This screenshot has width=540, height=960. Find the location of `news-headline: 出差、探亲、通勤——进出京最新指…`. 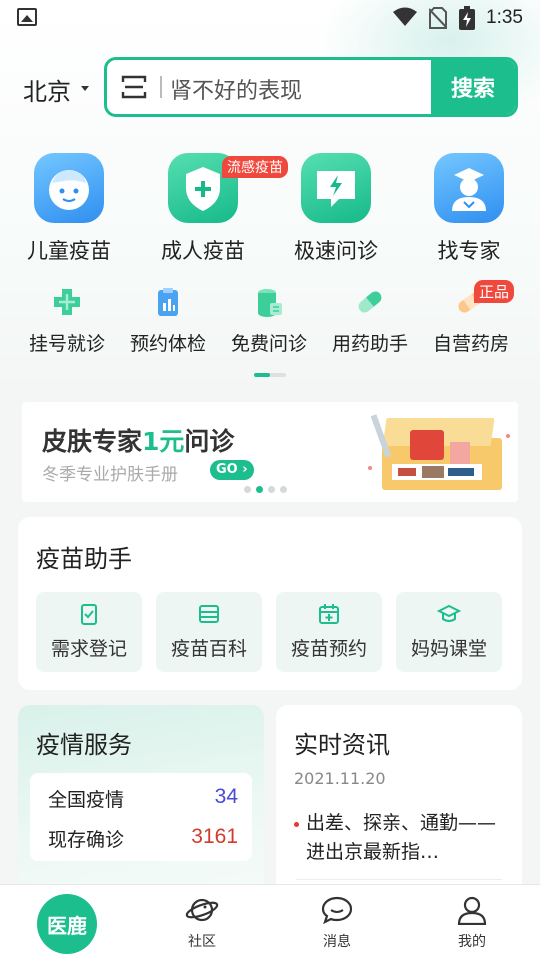

news-headline: 出差、探亲、通勤——进出京最新指… is located at coordinates (406, 838).